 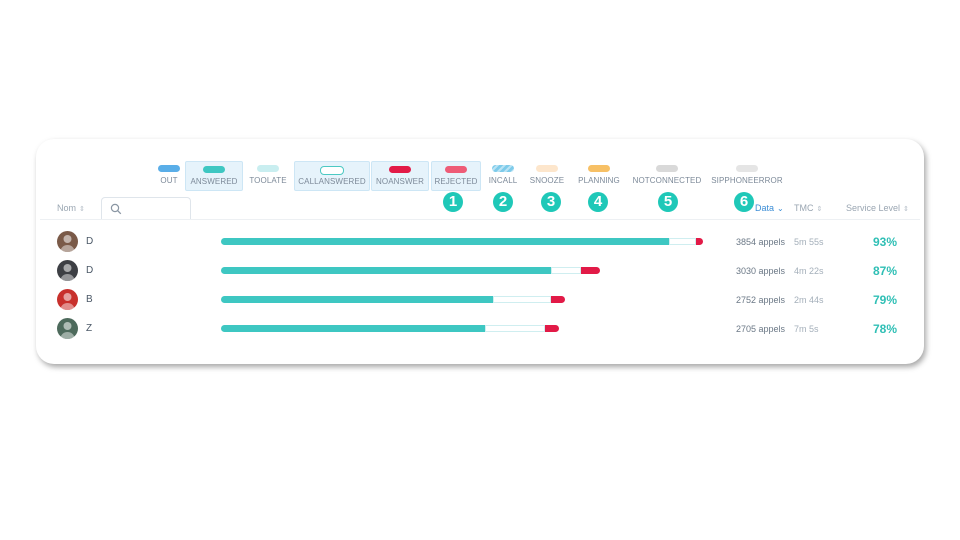 I want to click on service-level-value: 78%, so click(x=884, y=329).